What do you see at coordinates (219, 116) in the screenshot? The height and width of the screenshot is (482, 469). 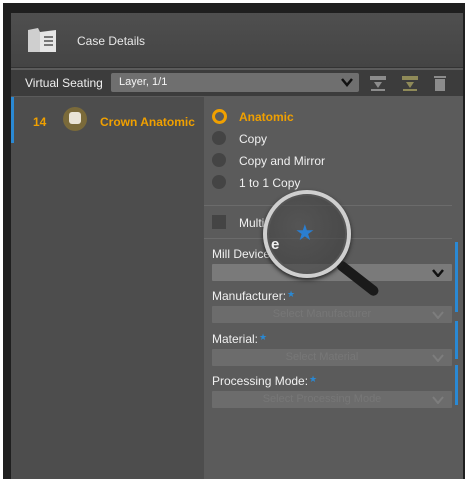 I see `radio-selected-icon` at bounding box center [219, 116].